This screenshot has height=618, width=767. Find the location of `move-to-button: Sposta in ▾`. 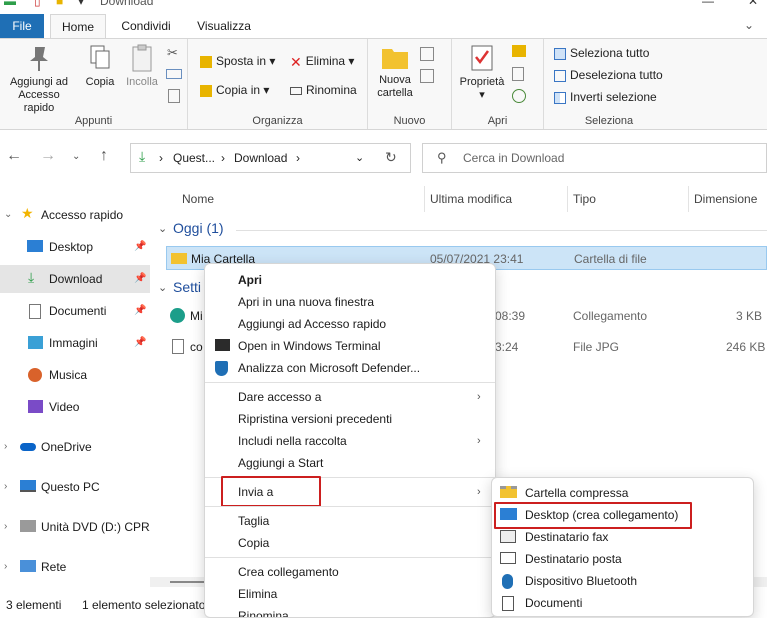

move-to-button: Sposta in ▾ is located at coordinates (237, 61).